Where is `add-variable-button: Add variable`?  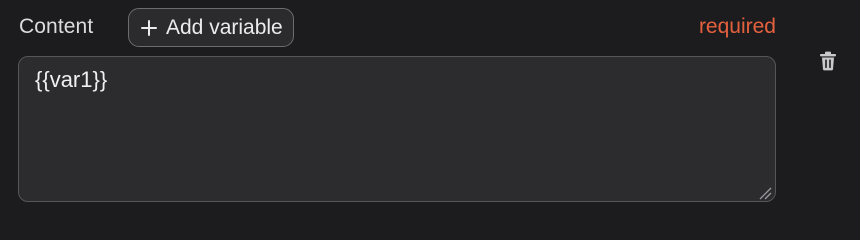 add-variable-button: Add variable is located at coordinates (211, 27).